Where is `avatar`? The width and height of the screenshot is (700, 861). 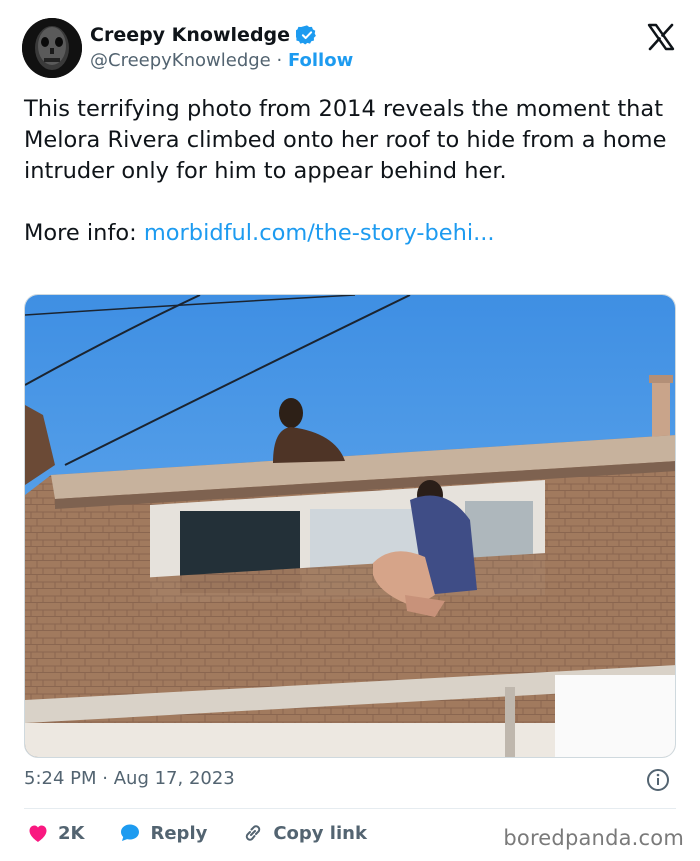
avatar is located at coordinates (52, 48).